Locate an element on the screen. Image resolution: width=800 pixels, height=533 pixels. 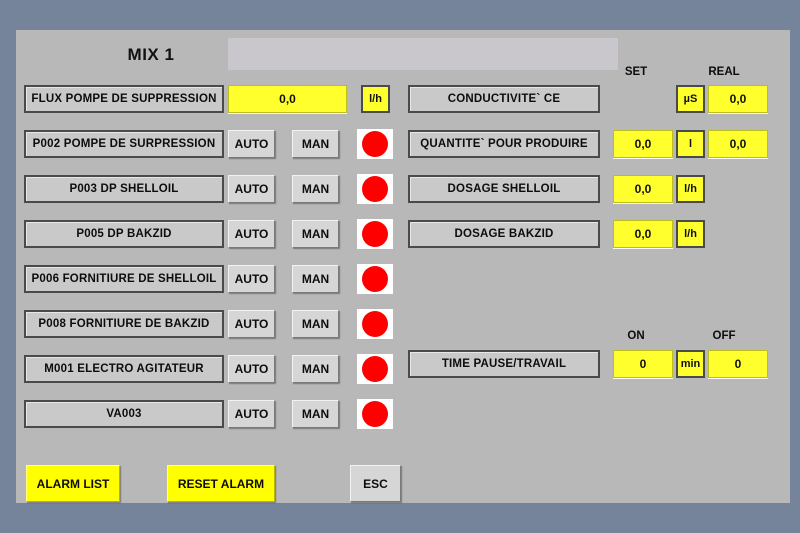
on-value-time-pause-travail: 0 is located at coordinates (643, 364).